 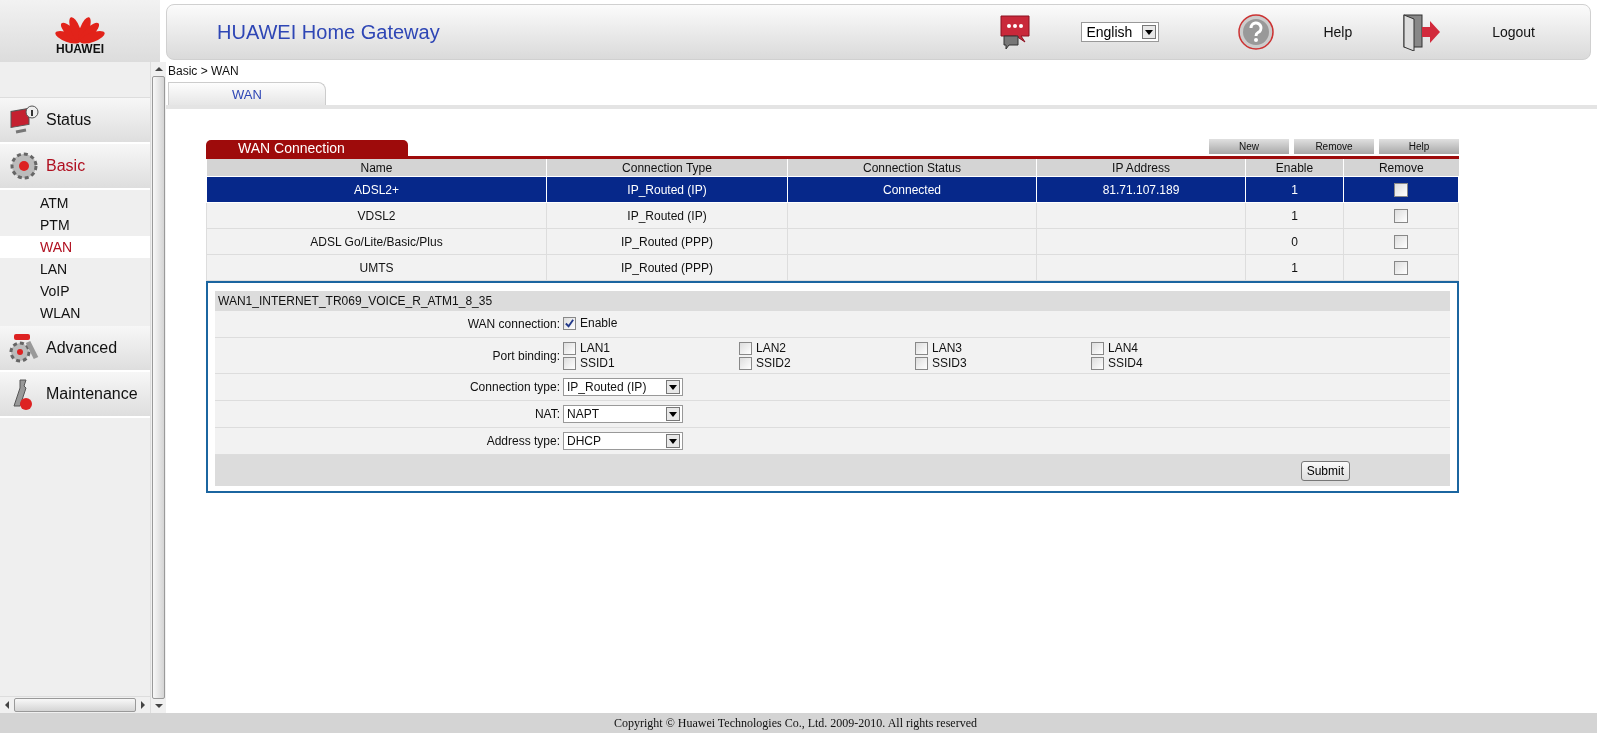 What do you see at coordinates (832, 189) in the screenshot?
I see `table-row: ADSL2+ IP_Routed (IP) Connected 81.71.107.189 1` at bounding box center [832, 189].